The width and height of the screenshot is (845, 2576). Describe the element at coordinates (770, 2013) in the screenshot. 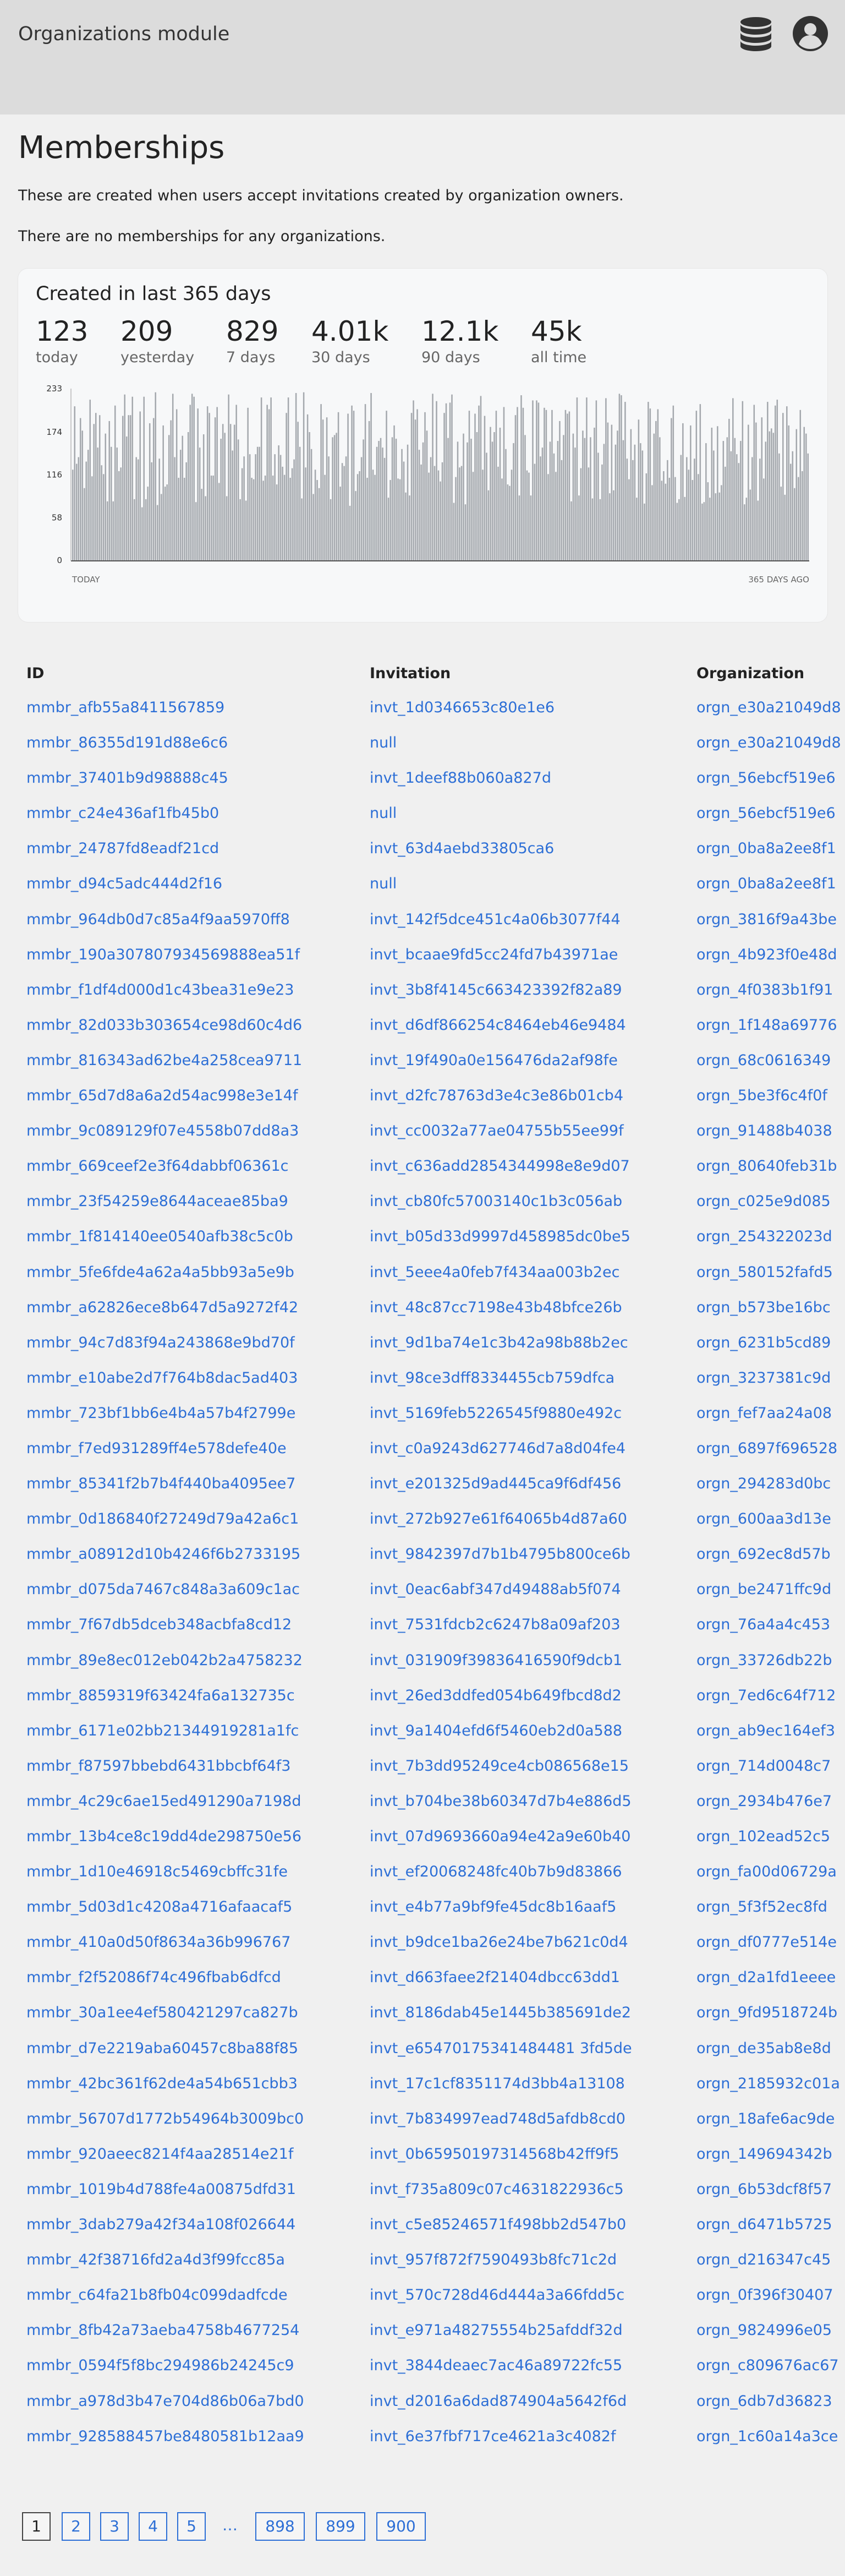

I see `organization-link: orgn_9fd9518724b` at that location.